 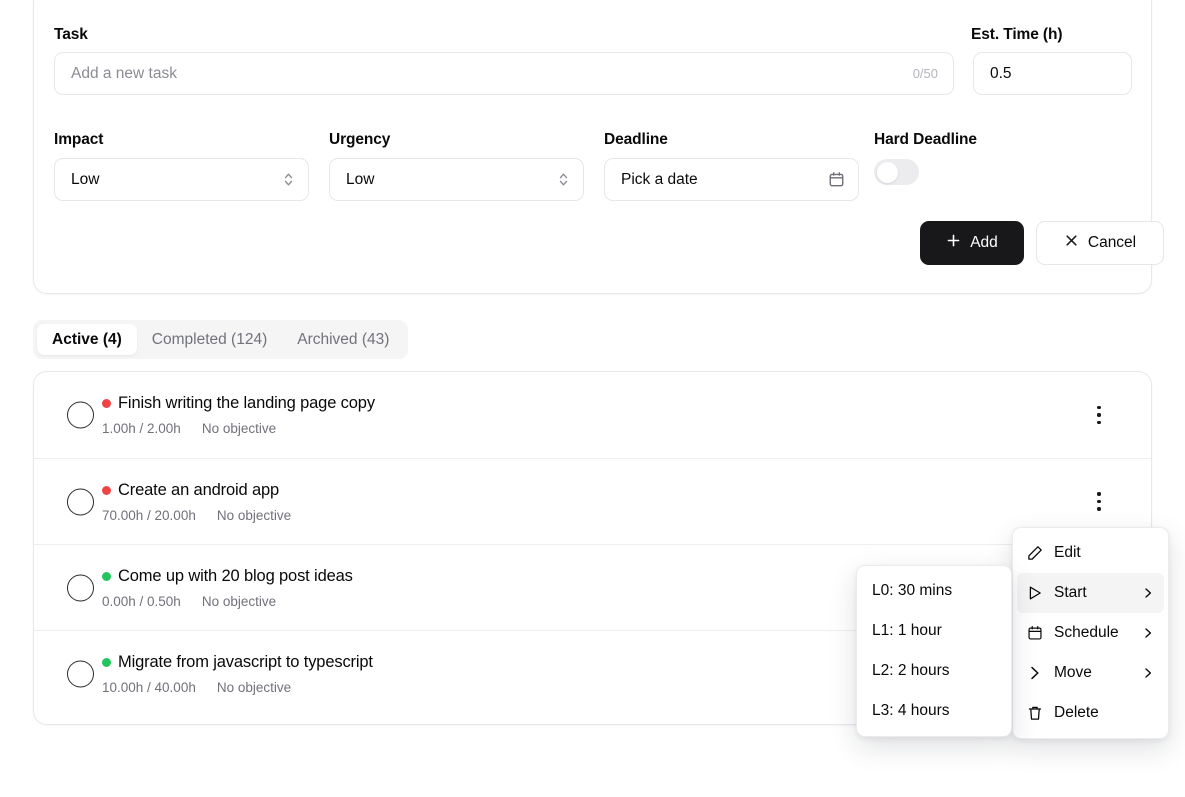 What do you see at coordinates (246, 403) in the screenshot?
I see `task-title: Finish writing the landing page copy` at bounding box center [246, 403].